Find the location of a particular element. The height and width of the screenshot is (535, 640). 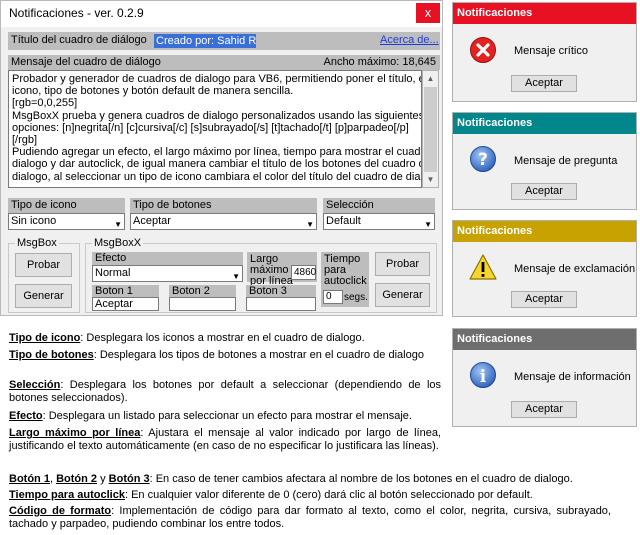

information-icon: i is located at coordinates (483, 376).